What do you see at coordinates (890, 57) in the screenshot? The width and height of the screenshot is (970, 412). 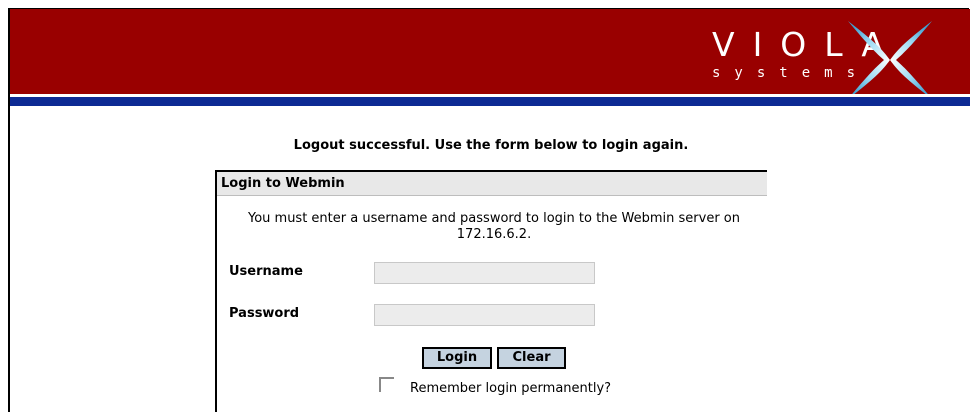 I see `viola-x-logo-icon` at bounding box center [890, 57].